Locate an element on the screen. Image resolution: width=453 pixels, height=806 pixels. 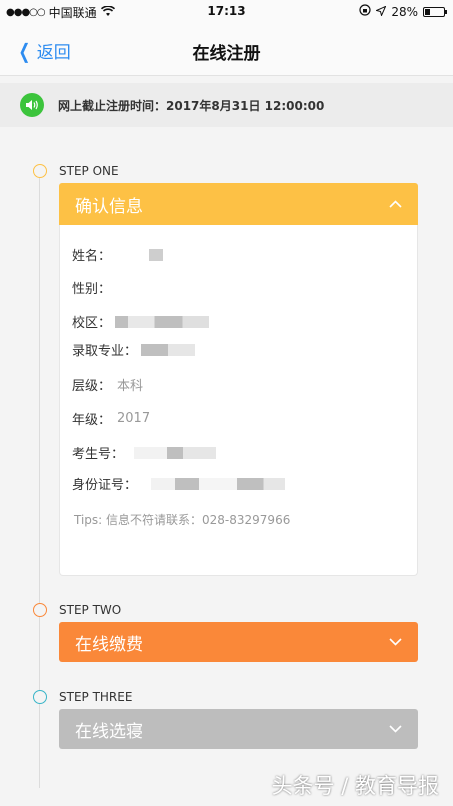
level-value: 本科 is located at coordinates (130, 386).